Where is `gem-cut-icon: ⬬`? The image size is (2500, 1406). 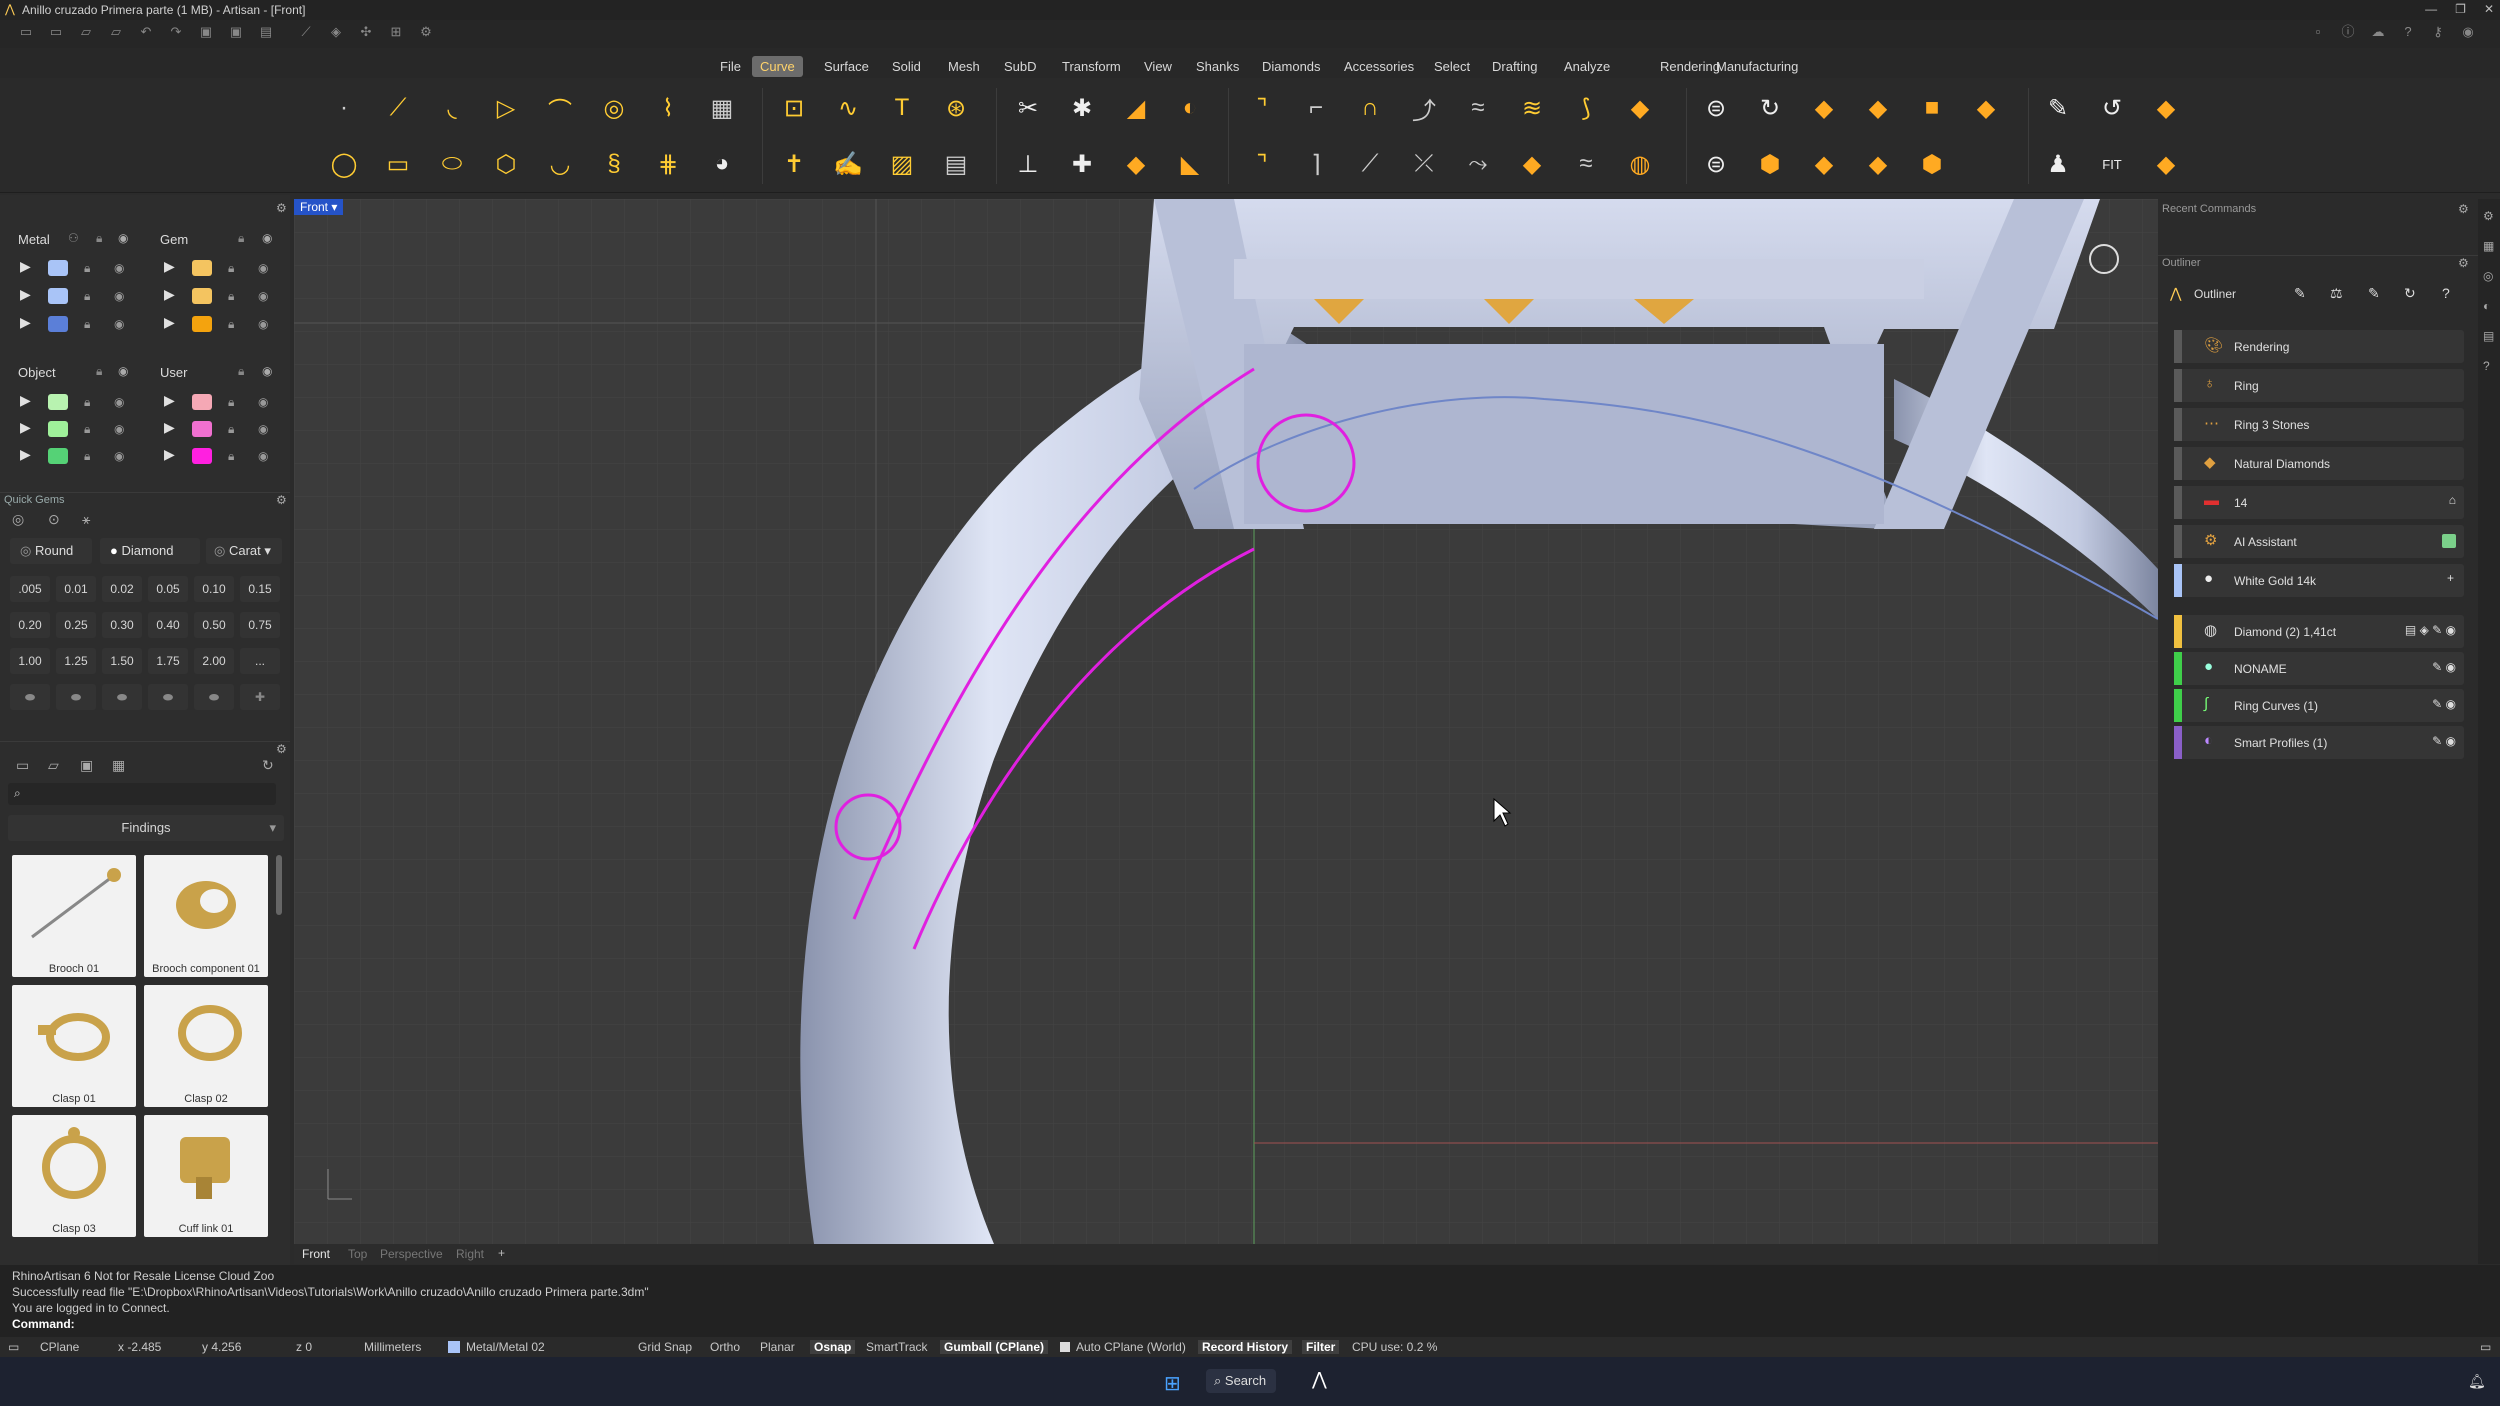 gem-cut-icon: ⬬ is located at coordinates (214, 697).